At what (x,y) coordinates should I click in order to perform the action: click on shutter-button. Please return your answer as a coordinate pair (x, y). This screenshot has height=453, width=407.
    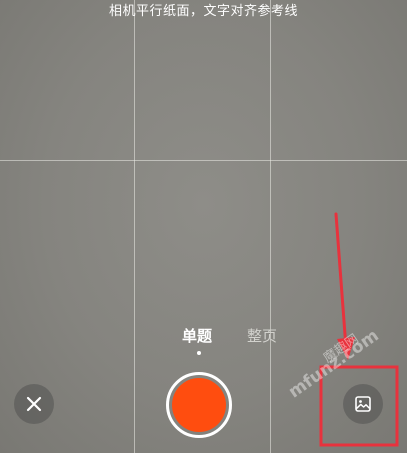
    Looking at the image, I should click on (199, 405).